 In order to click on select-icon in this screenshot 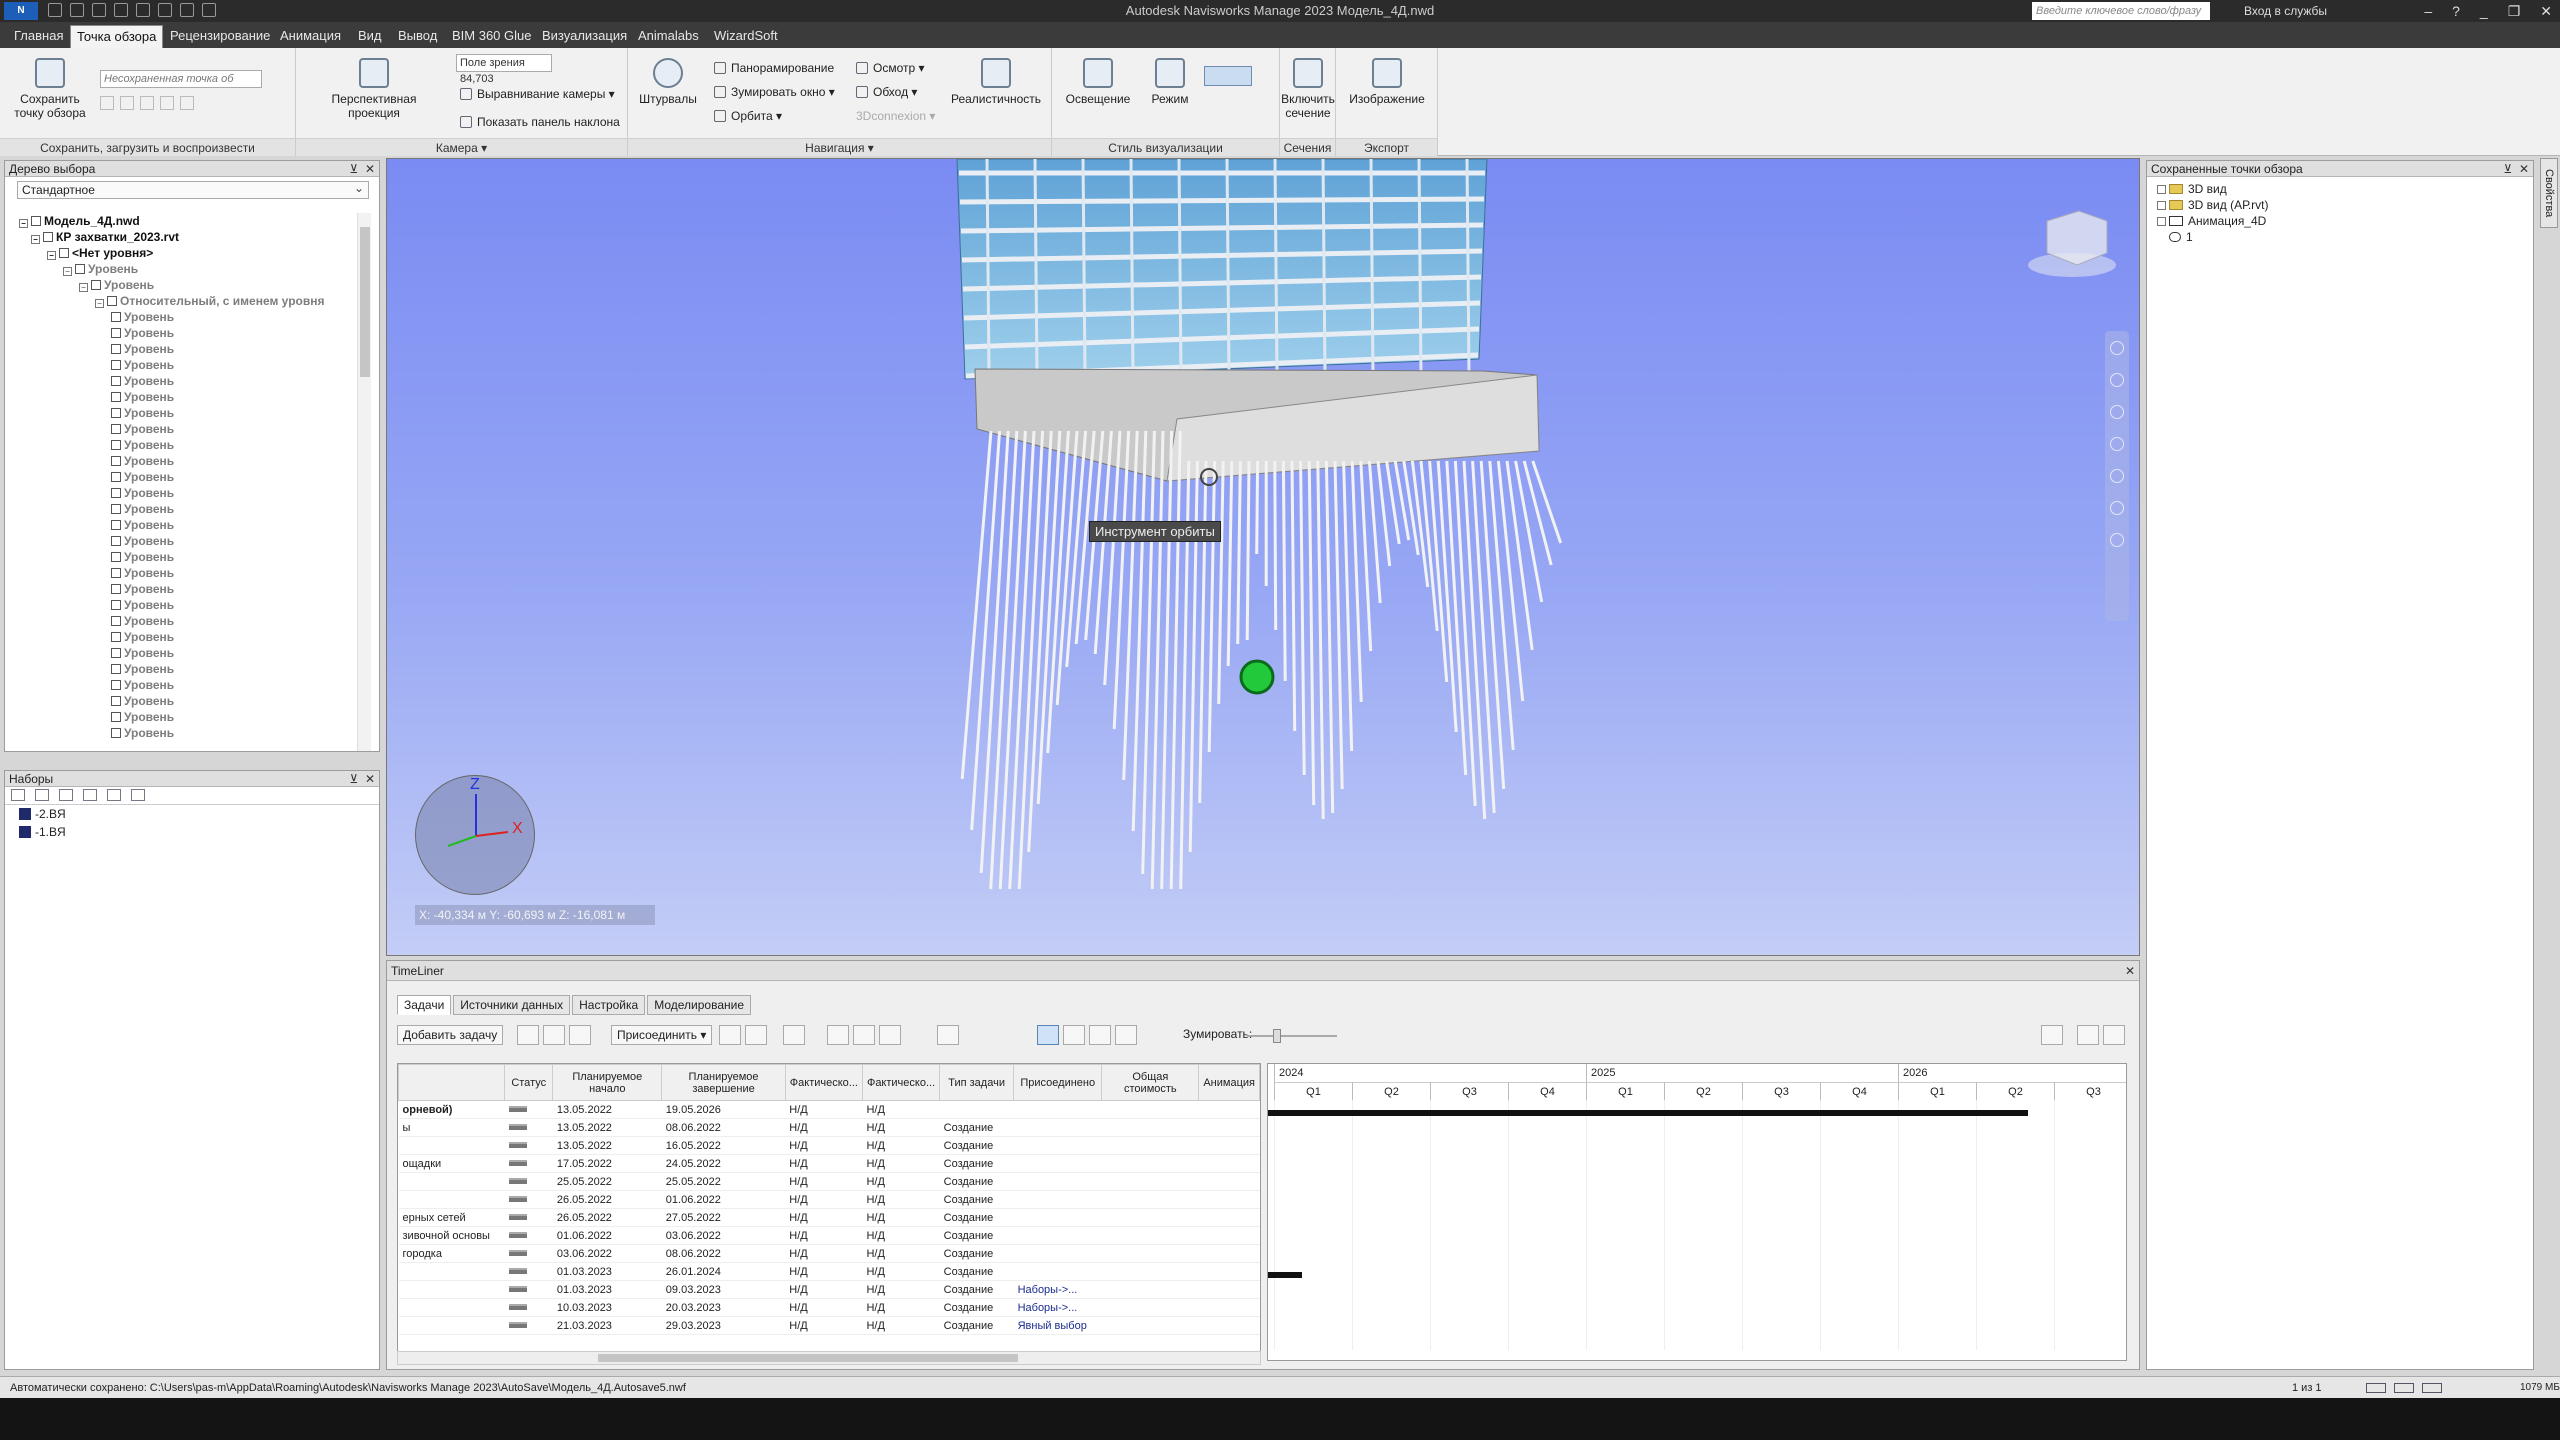, I will do `click(209, 10)`.